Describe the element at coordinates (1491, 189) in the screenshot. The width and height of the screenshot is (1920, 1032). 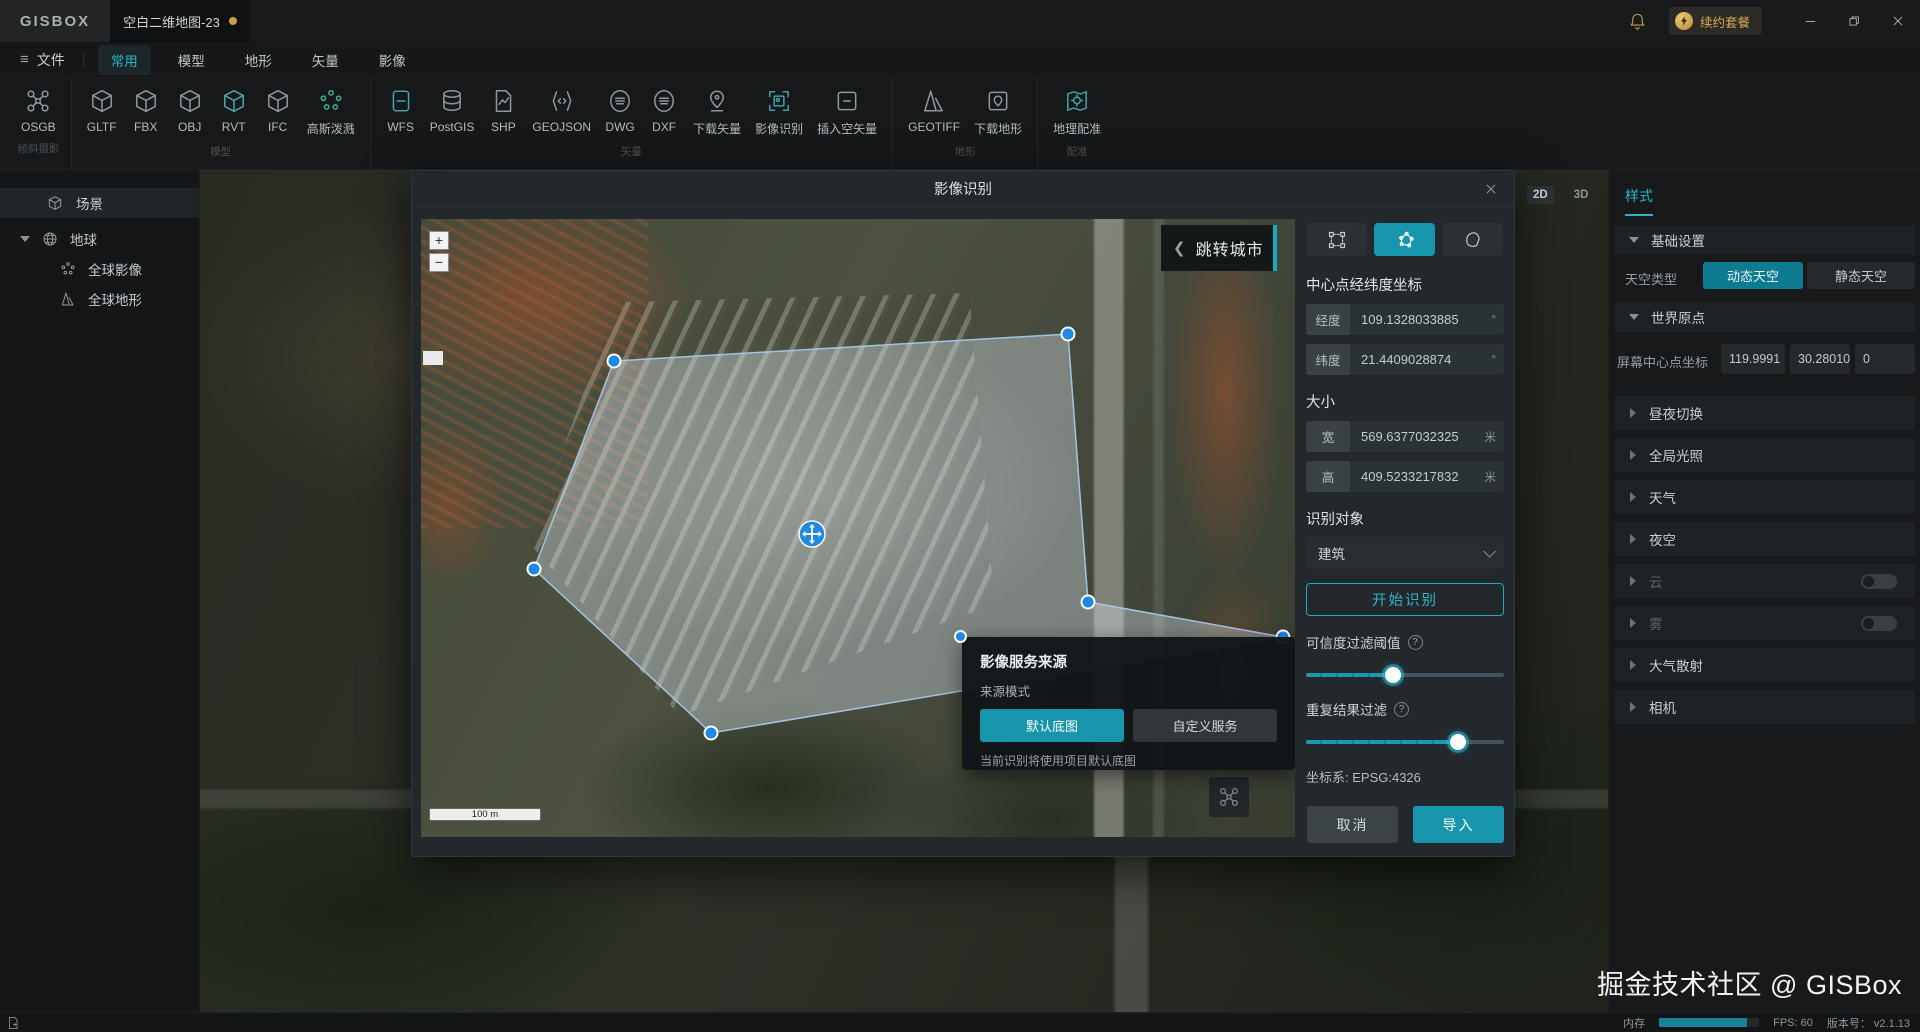
I see `modal-close-icon` at that location.